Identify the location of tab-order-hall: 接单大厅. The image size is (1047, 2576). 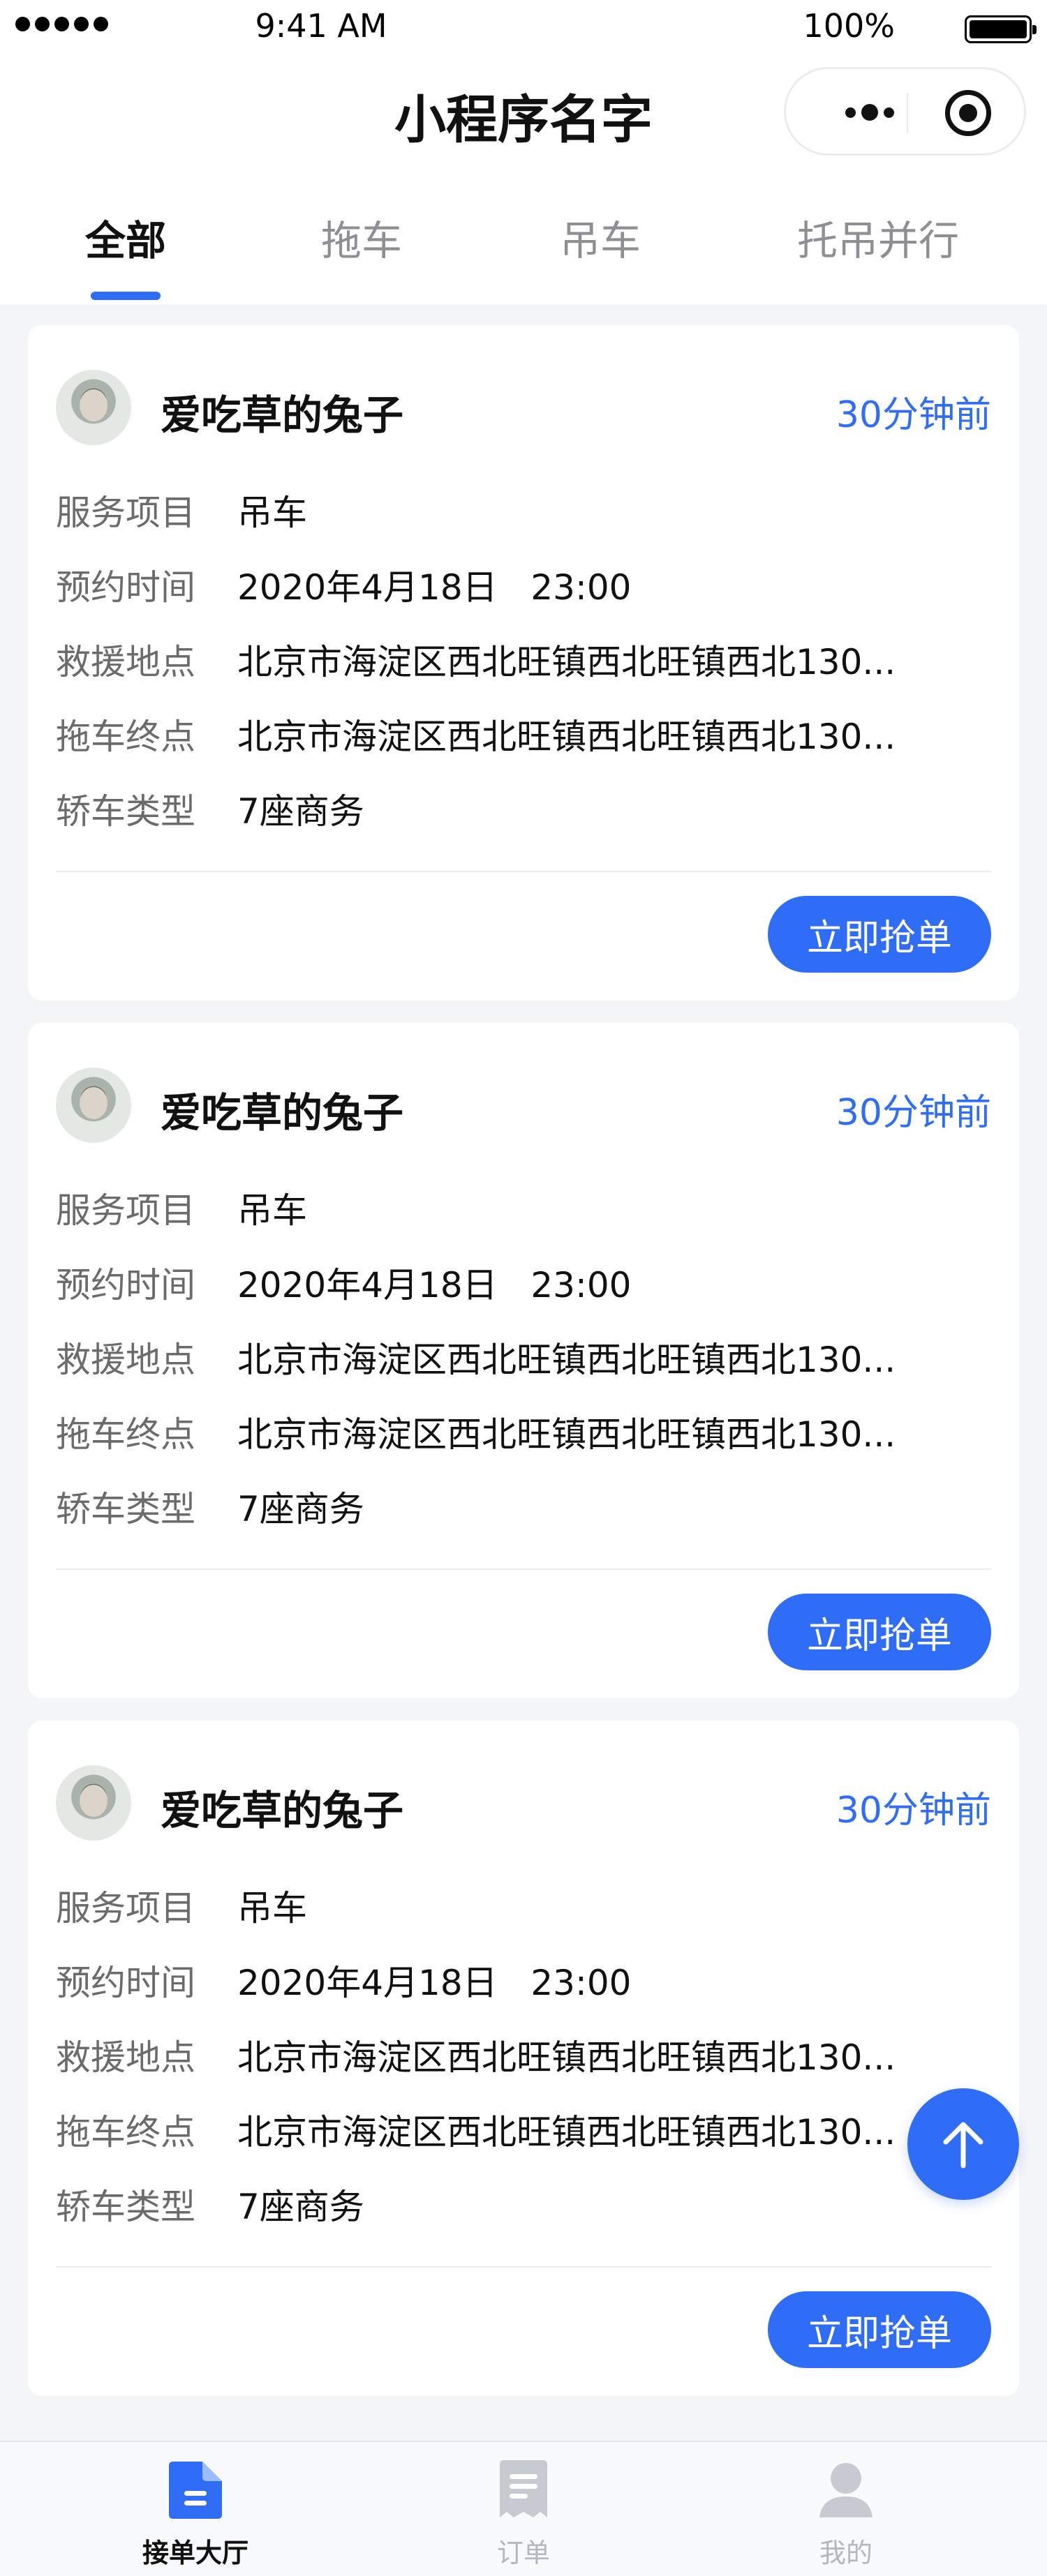
(195, 2509).